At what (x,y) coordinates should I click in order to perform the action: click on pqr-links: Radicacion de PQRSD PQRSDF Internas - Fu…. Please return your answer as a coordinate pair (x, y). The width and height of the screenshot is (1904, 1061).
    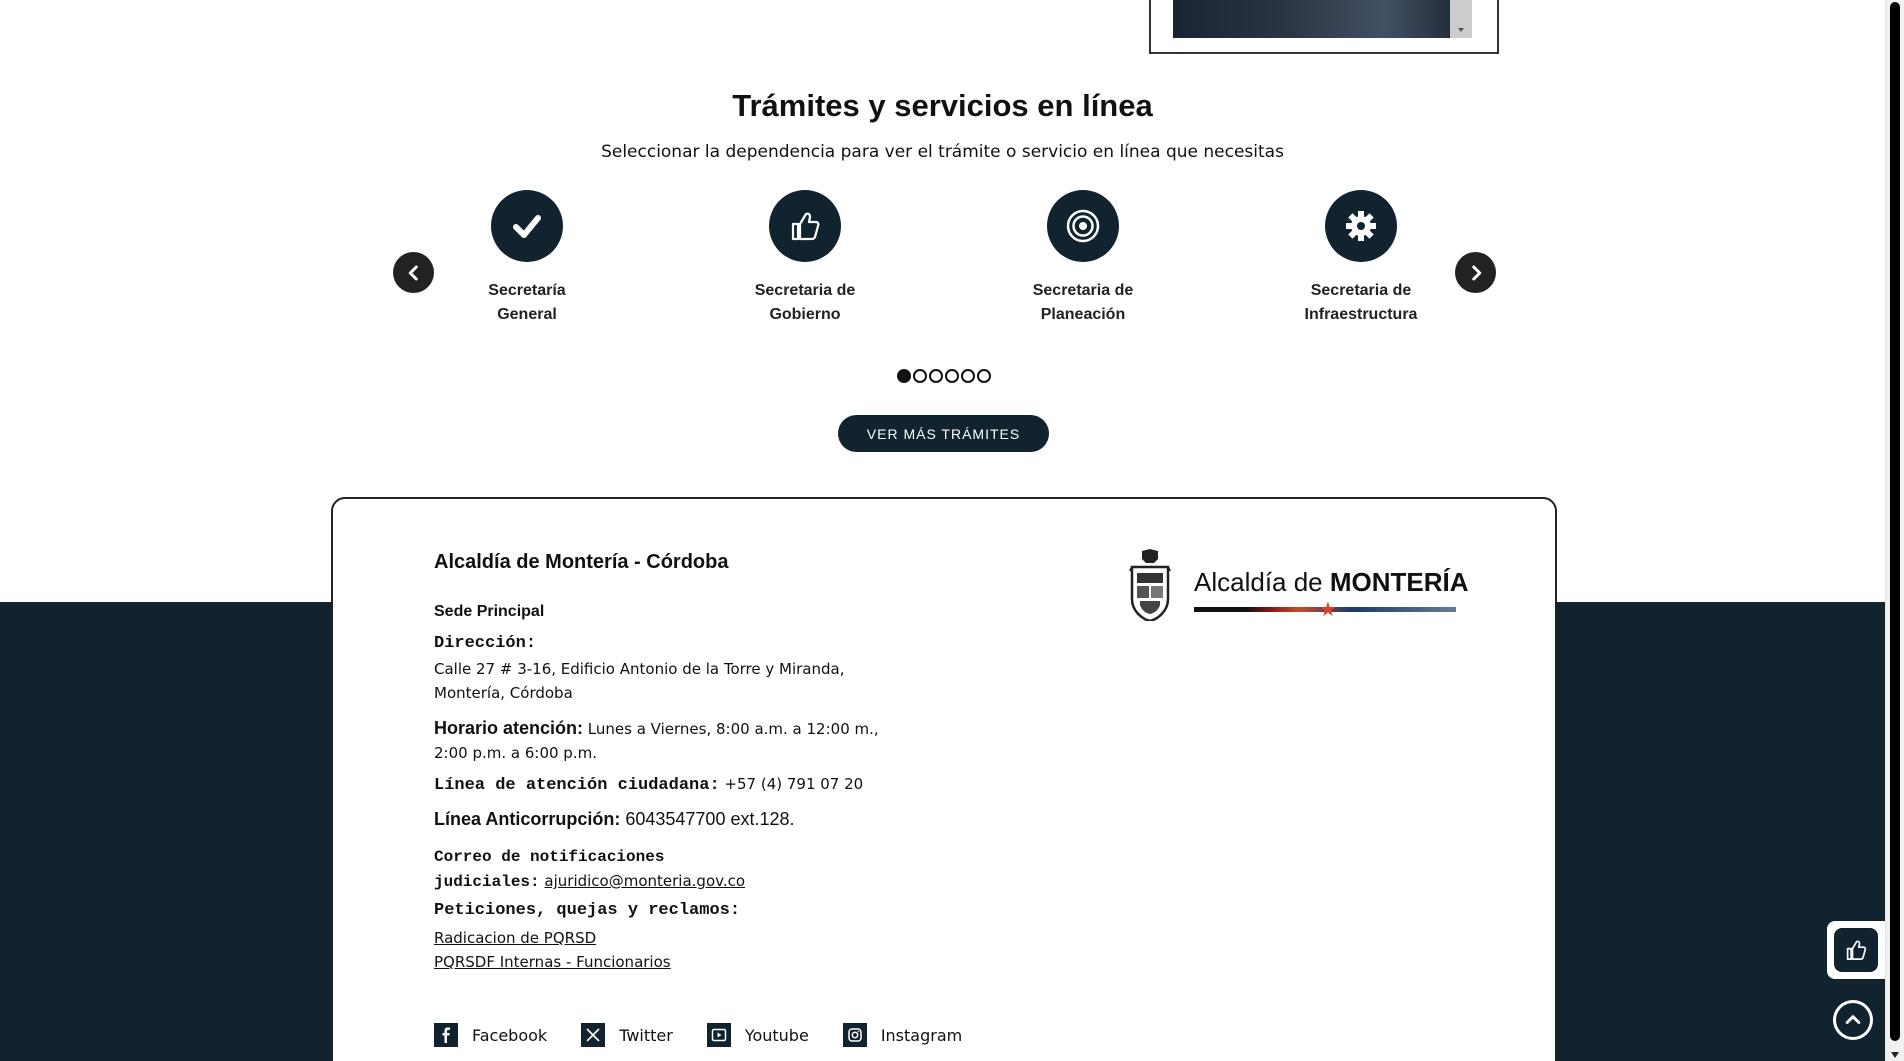
    Looking at the image, I should click on (552, 950).